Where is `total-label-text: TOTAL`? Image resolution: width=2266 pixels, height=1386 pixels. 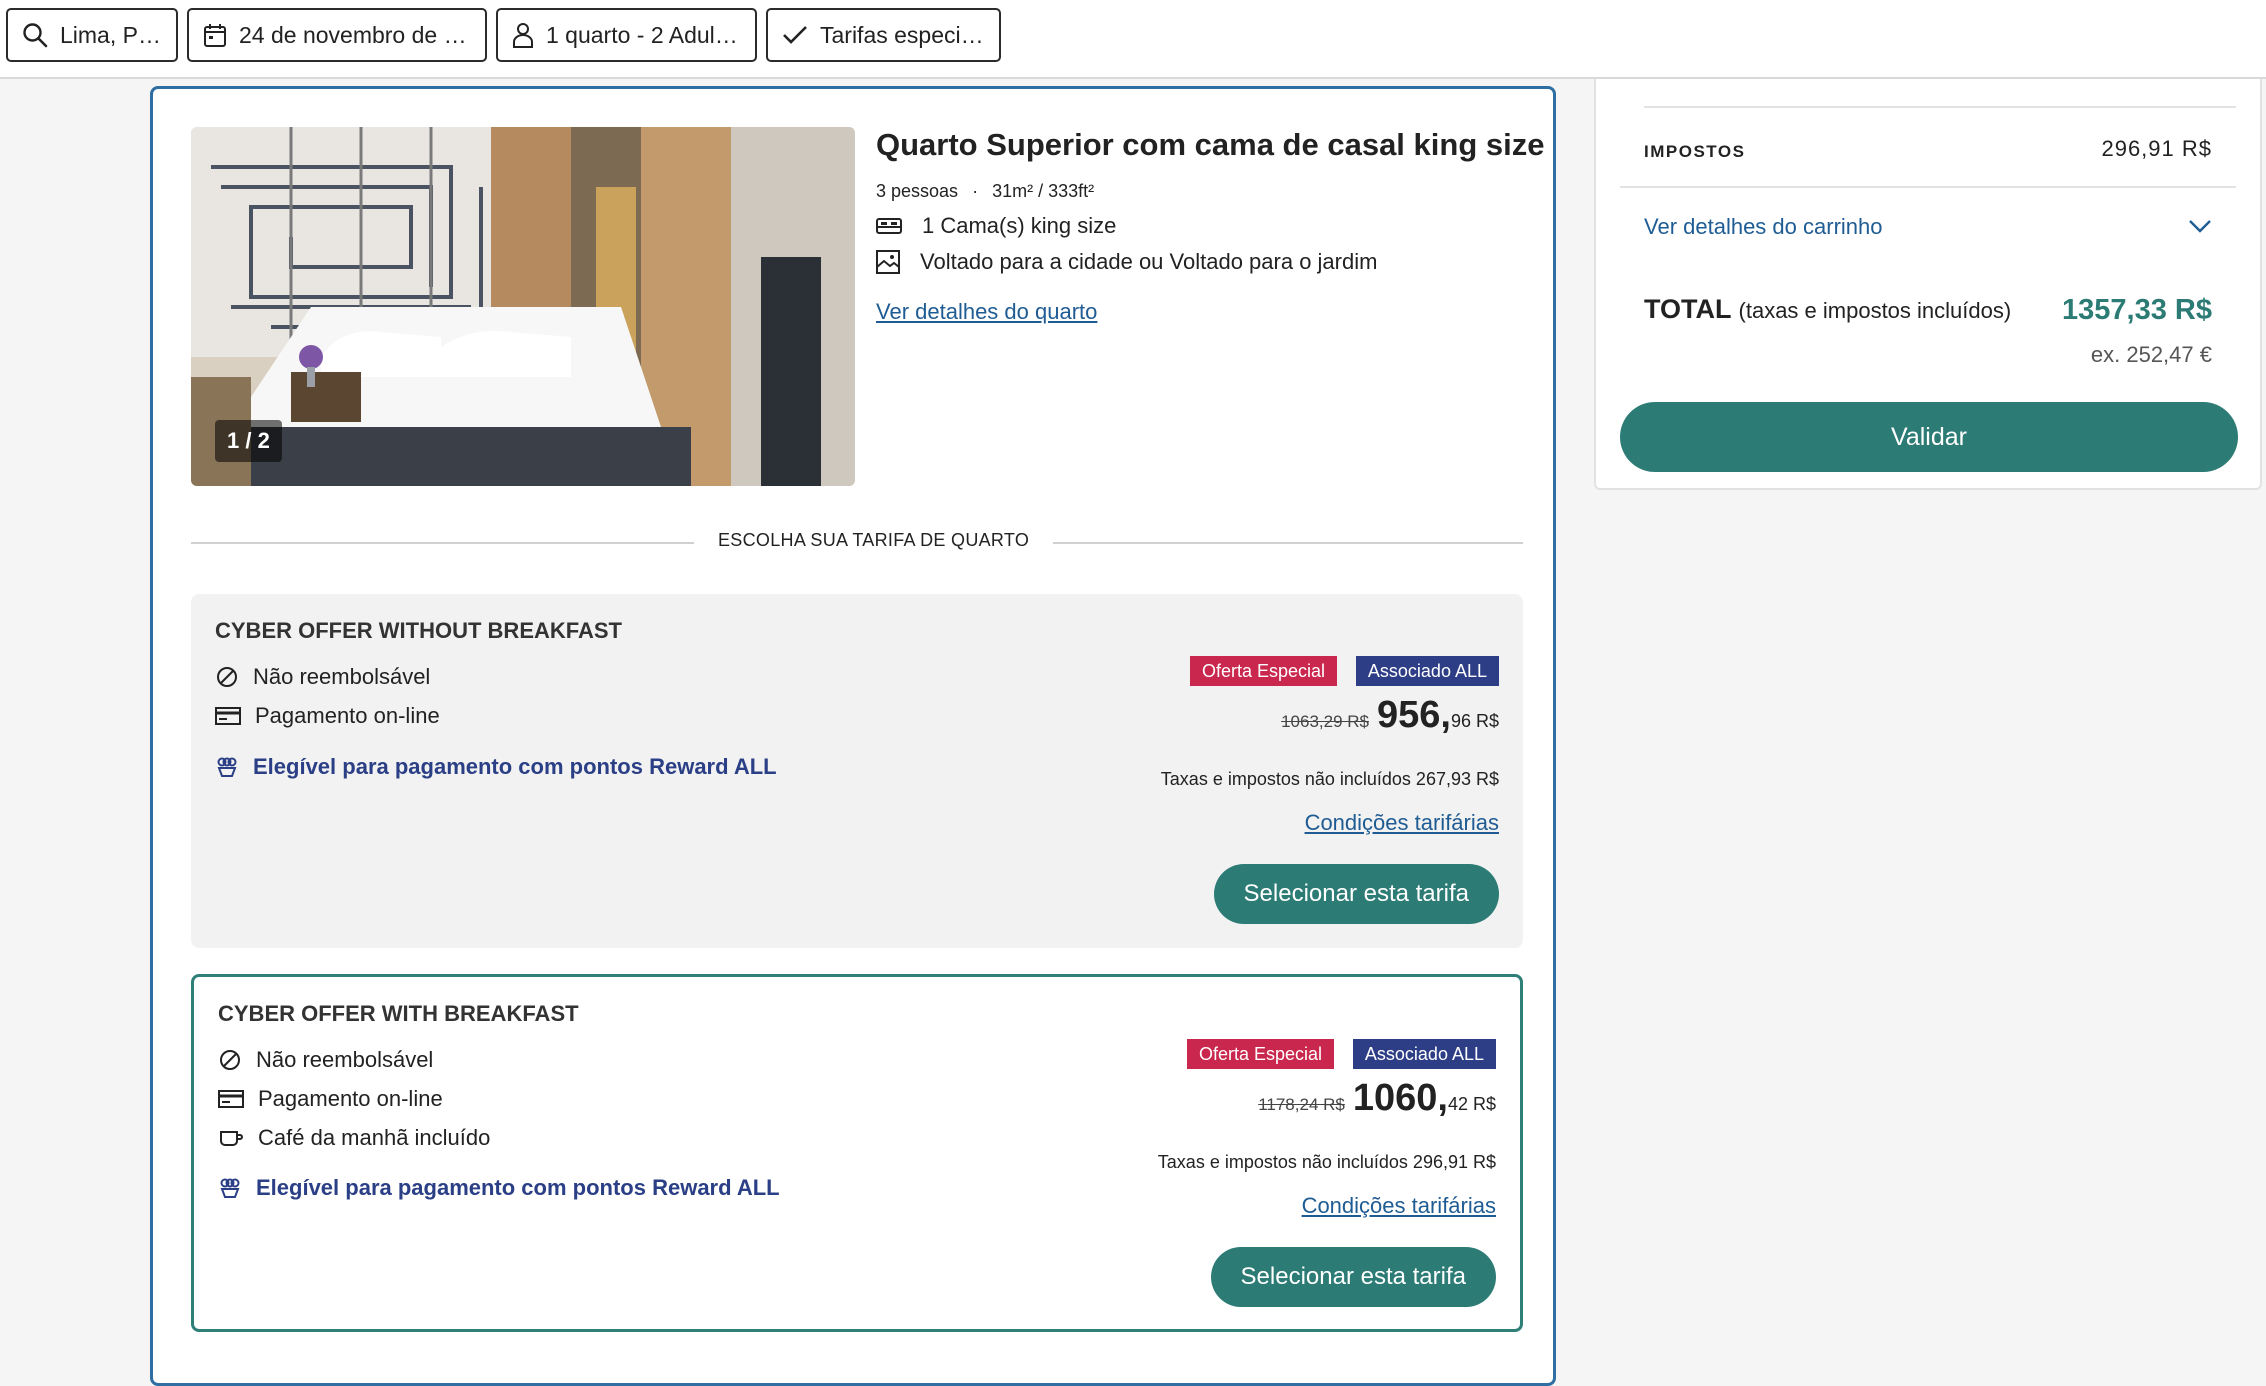 total-label-text: TOTAL is located at coordinates (1687, 309).